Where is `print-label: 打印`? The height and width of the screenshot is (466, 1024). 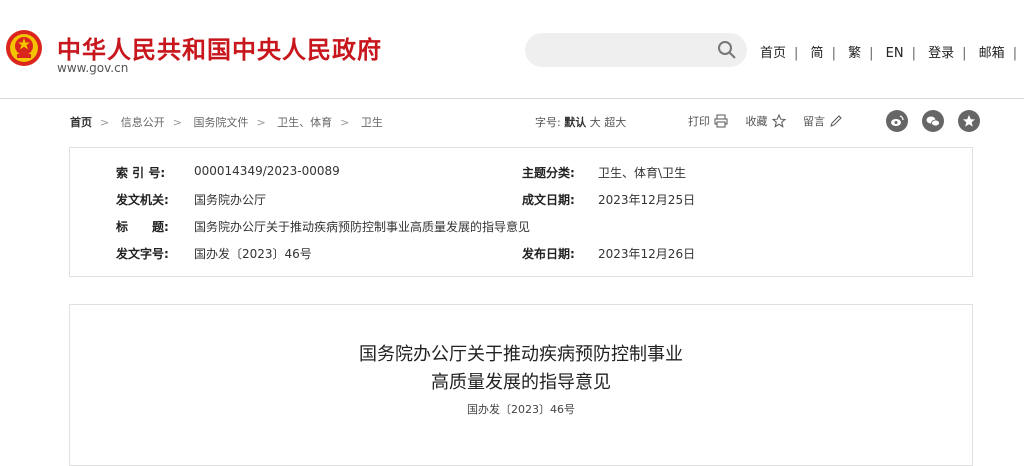
print-label: 打印 is located at coordinates (699, 121).